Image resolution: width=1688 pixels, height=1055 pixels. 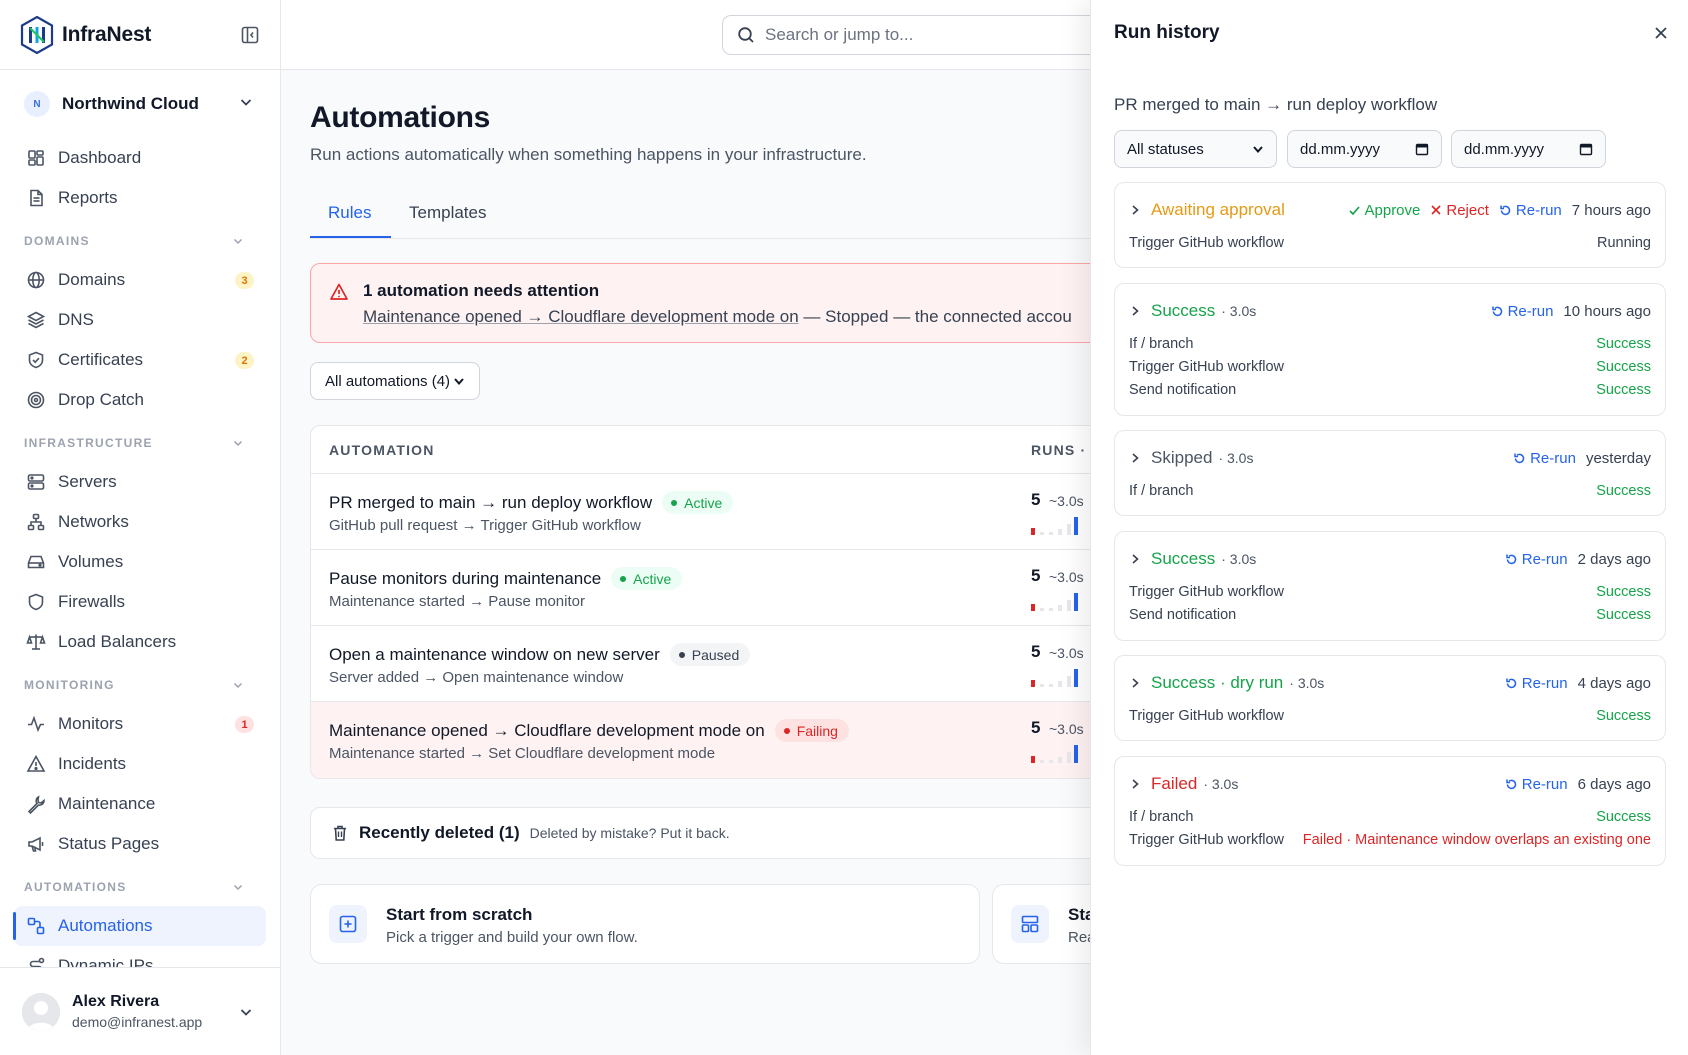 What do you see at coordinates (1623, 491) in the screenshot?
I see `step-result: Success` at bounding box center [1623, 491].